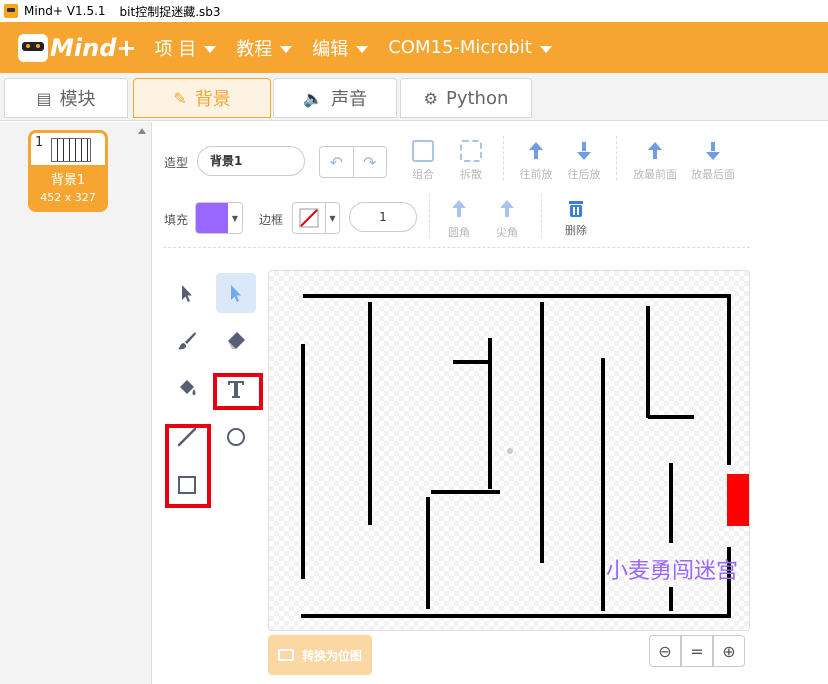 Image resolution: width=828 pixels, height=684 pixels. I want to click on tab-sounds: 🔈 声音, so click(335, 98).